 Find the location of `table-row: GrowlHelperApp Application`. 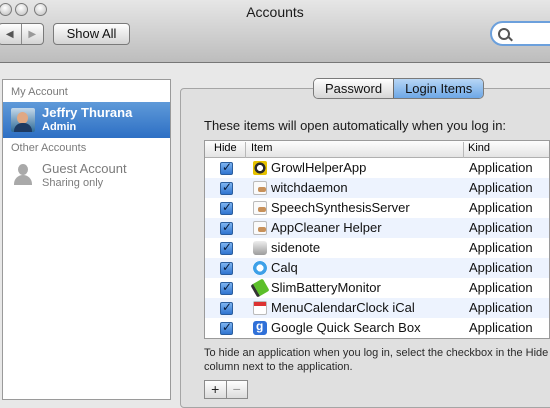

table-row: GrowlHelperApp Application is located at coordinates (377, 168).